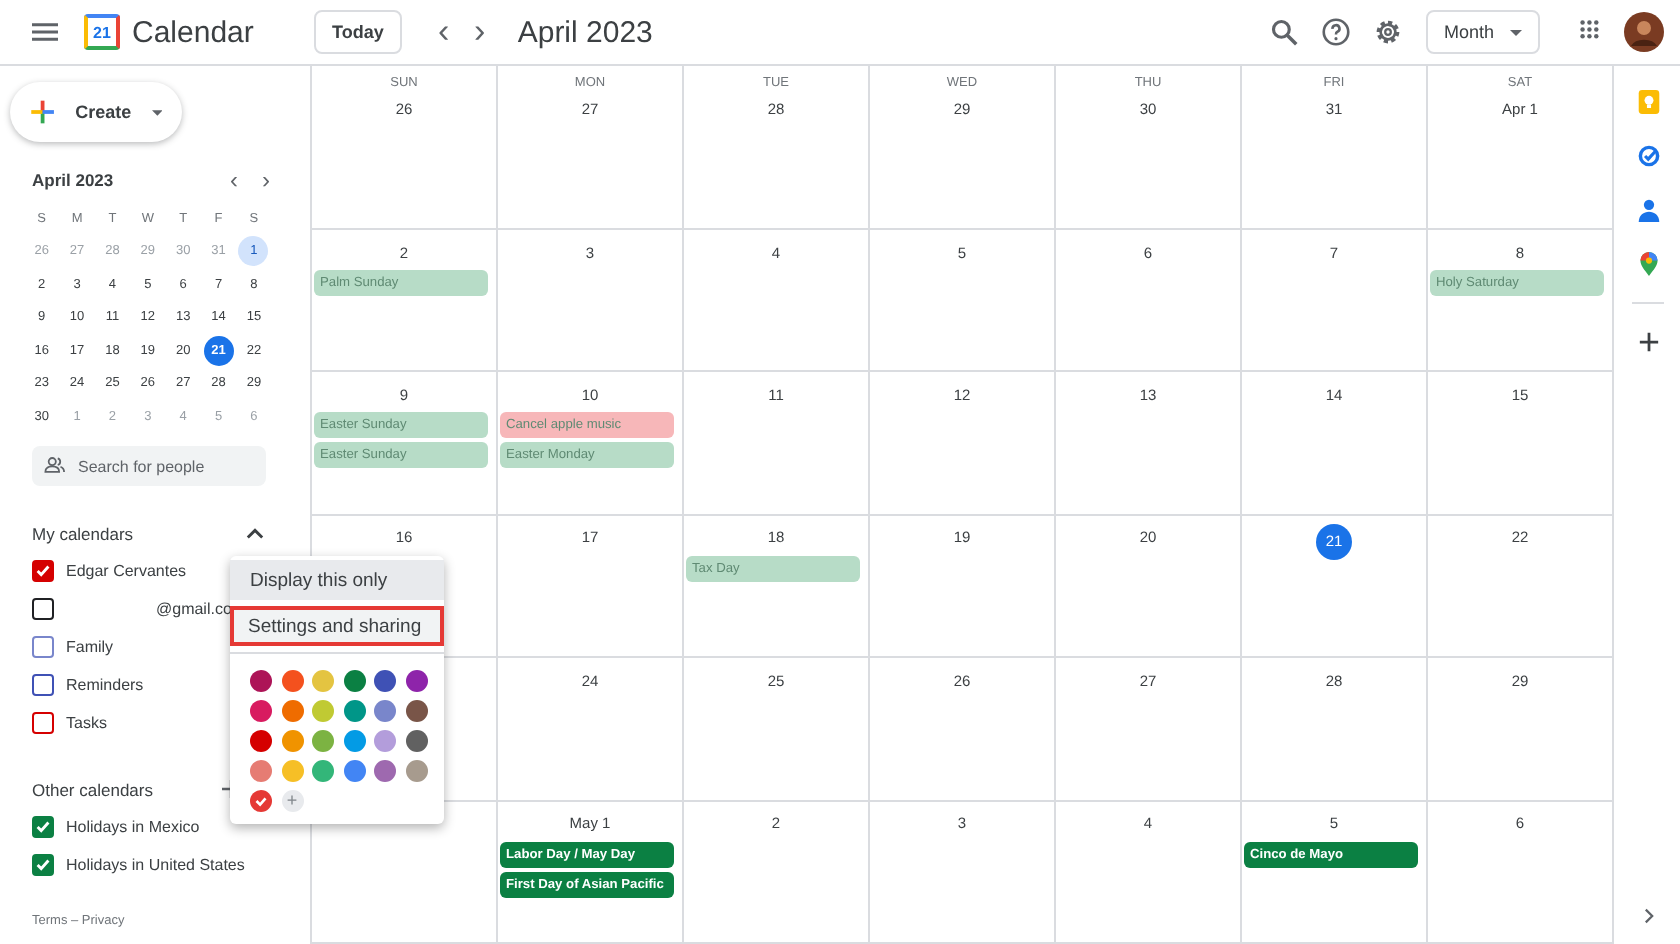 This screenshot has height=944, width=1680. I want to click on calendar-name: Reminders, so click(105, 684).